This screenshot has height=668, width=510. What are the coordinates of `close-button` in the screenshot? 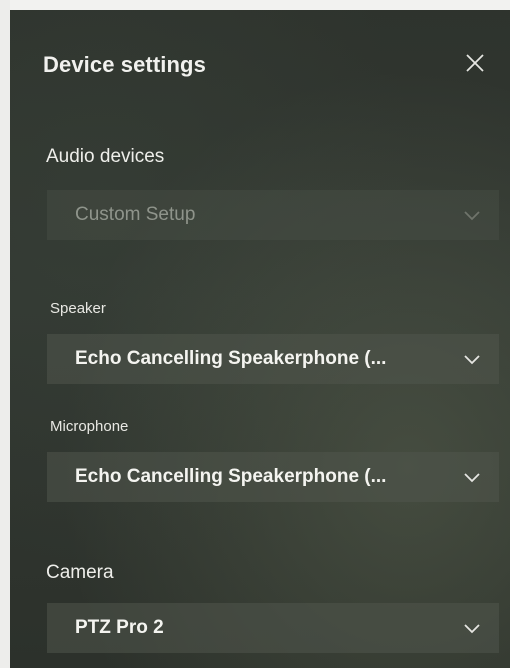 It's located at (475, 63).